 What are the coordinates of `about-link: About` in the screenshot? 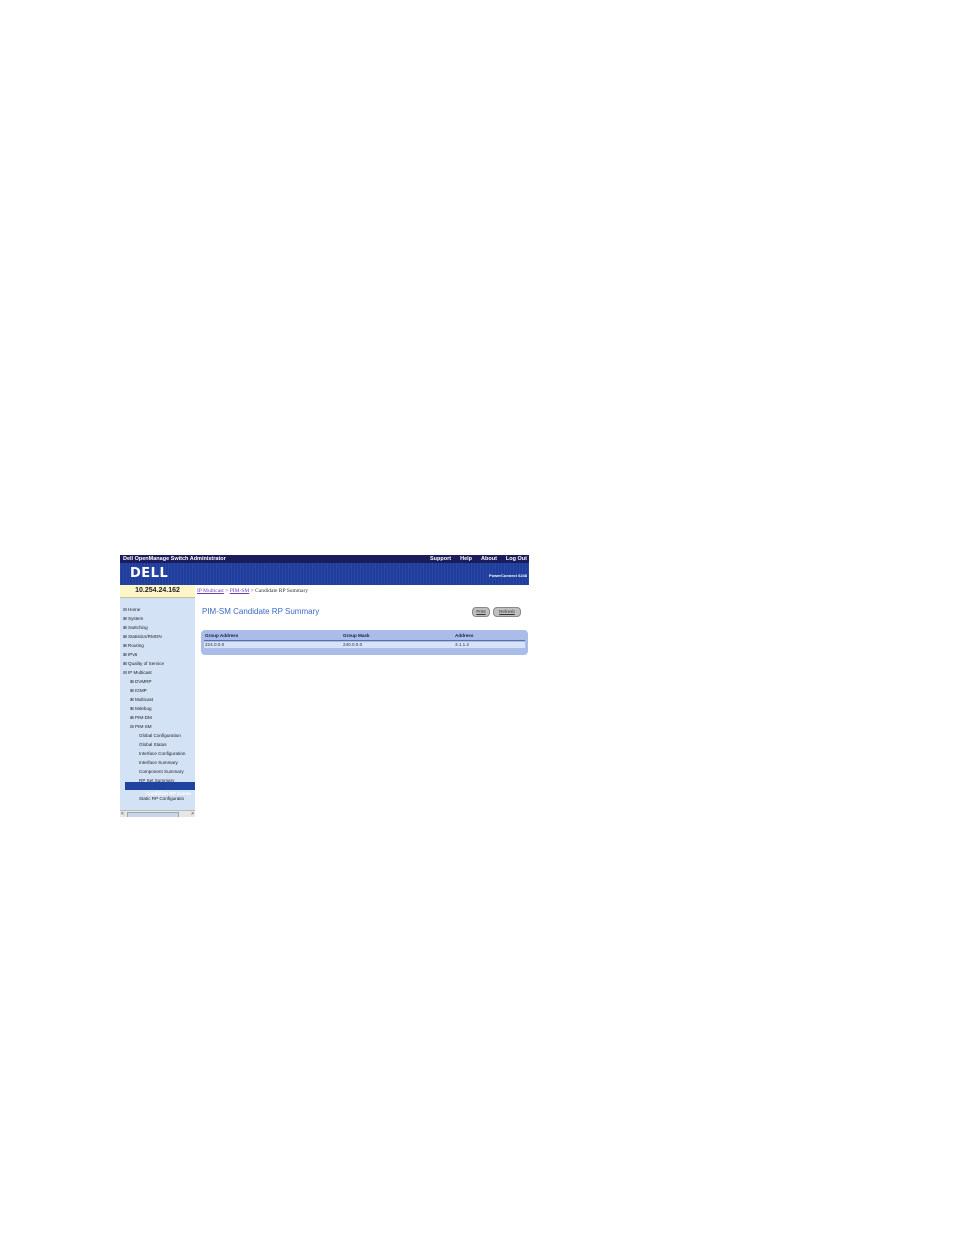 It's located at (489, 559).